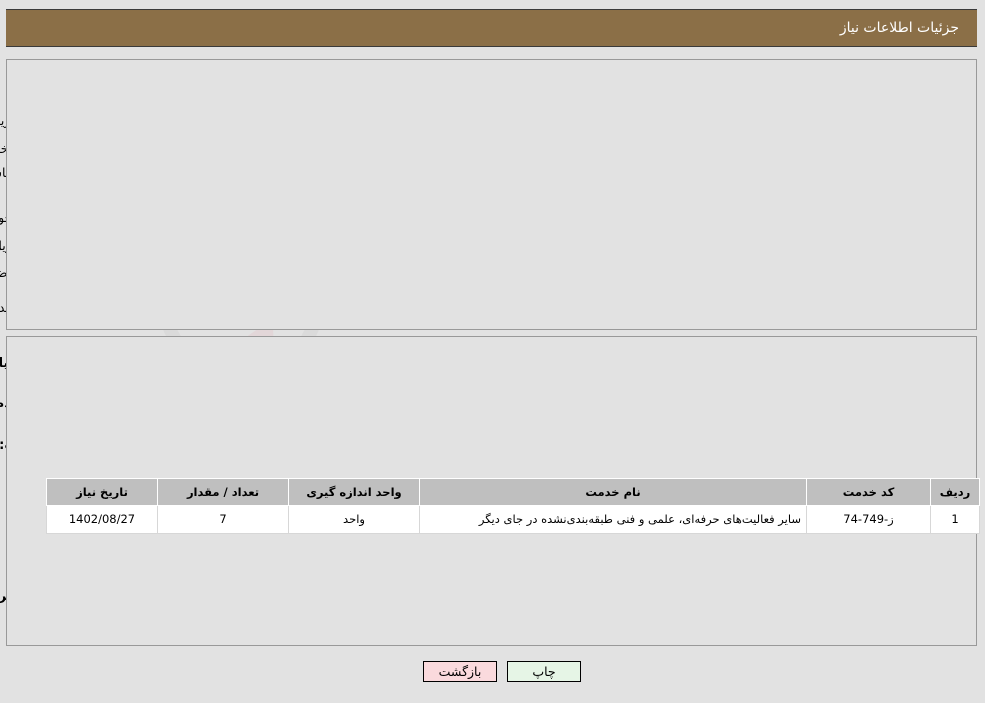 The width and height of the screenshot is (985, 703). What do you see at coordinates (492, 28) in the screenshot?
I see `page-header-bar: جزئیات اطلاعات نیاز` at bounding box center [492, 28].